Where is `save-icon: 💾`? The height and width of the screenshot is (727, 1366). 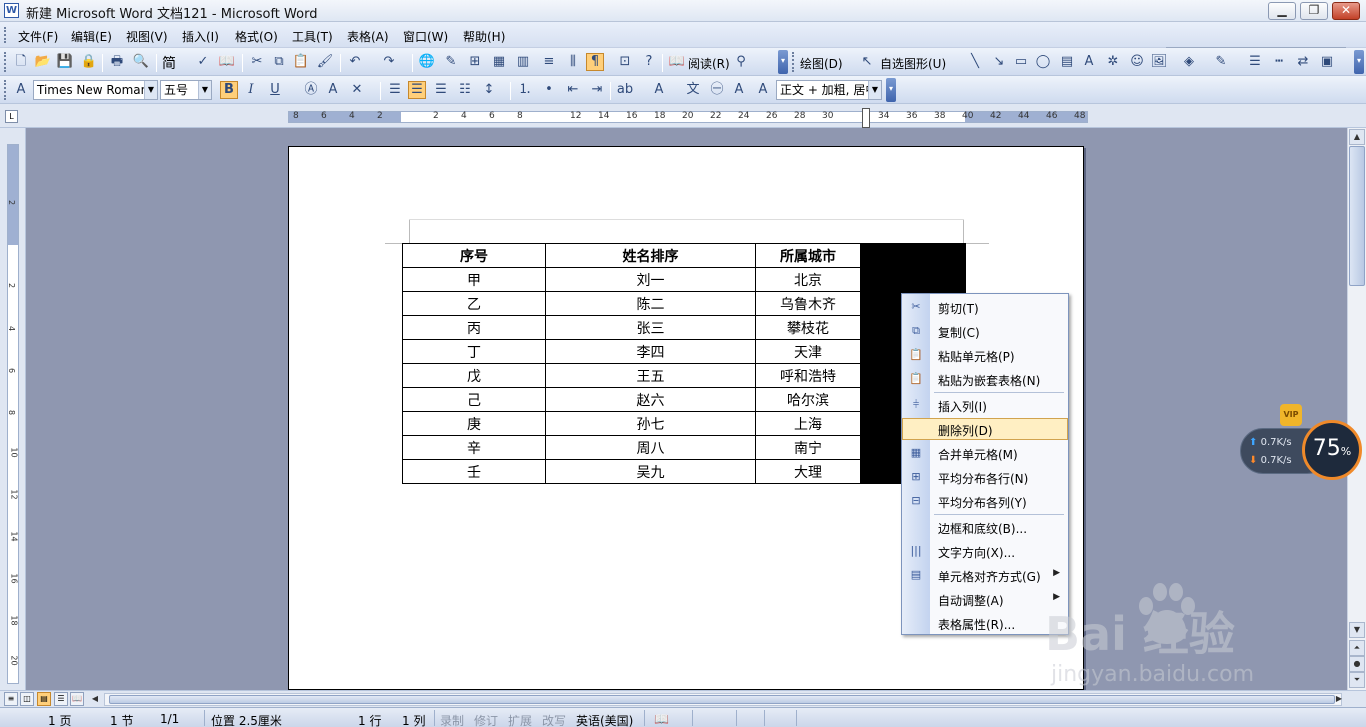 save-icon: 💾 is located at coordinates (65, 62).